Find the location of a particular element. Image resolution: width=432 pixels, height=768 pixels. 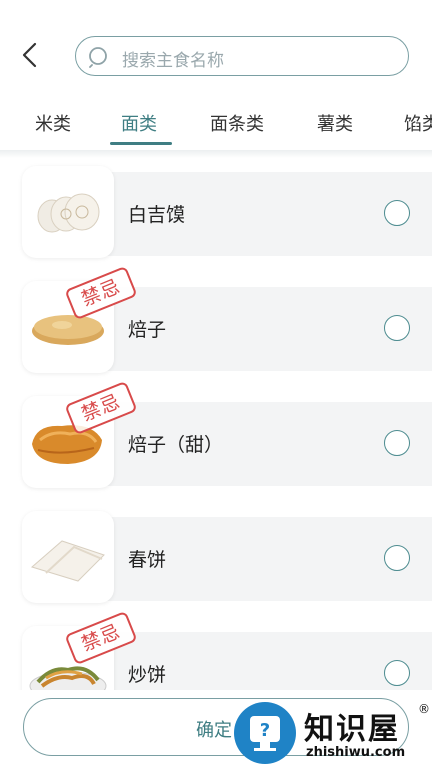

search-placeholder: 搜索主食名称 is located at coordinates (173, 61).